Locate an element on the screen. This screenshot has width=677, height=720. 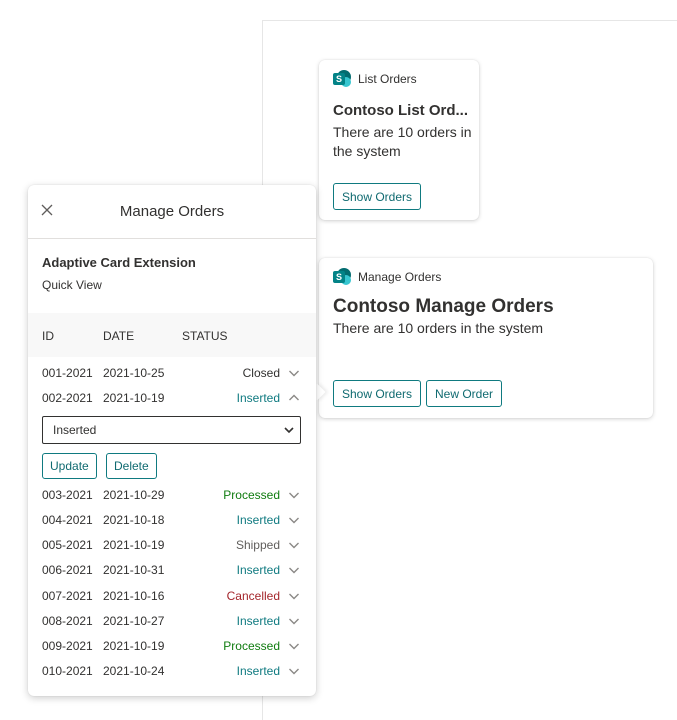
order-date: 2021-10-29 is located at coordinates (134, 495).